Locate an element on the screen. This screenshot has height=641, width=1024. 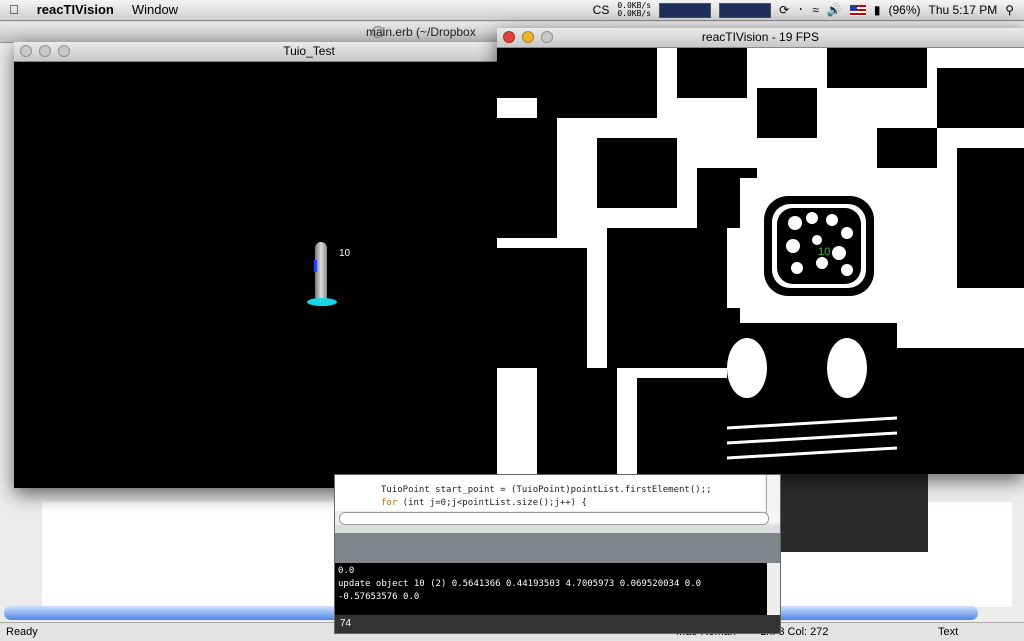
code-horizontal-scrollbar is located at coordinates (554, 518).